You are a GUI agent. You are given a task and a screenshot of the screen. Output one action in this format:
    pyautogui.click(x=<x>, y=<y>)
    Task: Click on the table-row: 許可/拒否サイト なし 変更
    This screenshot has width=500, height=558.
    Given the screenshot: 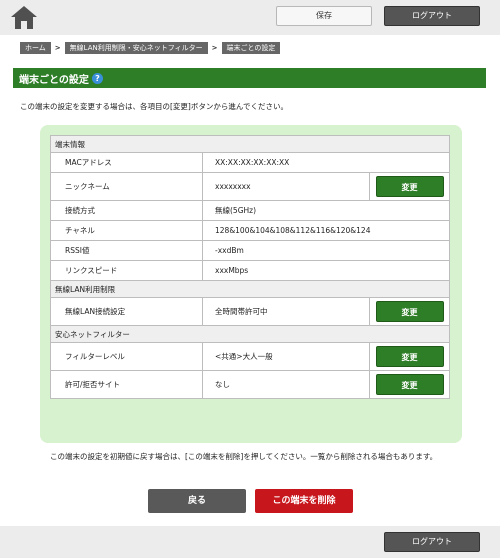 What is the action you would take?
    pyautogui.click(x=250, y=384)
    